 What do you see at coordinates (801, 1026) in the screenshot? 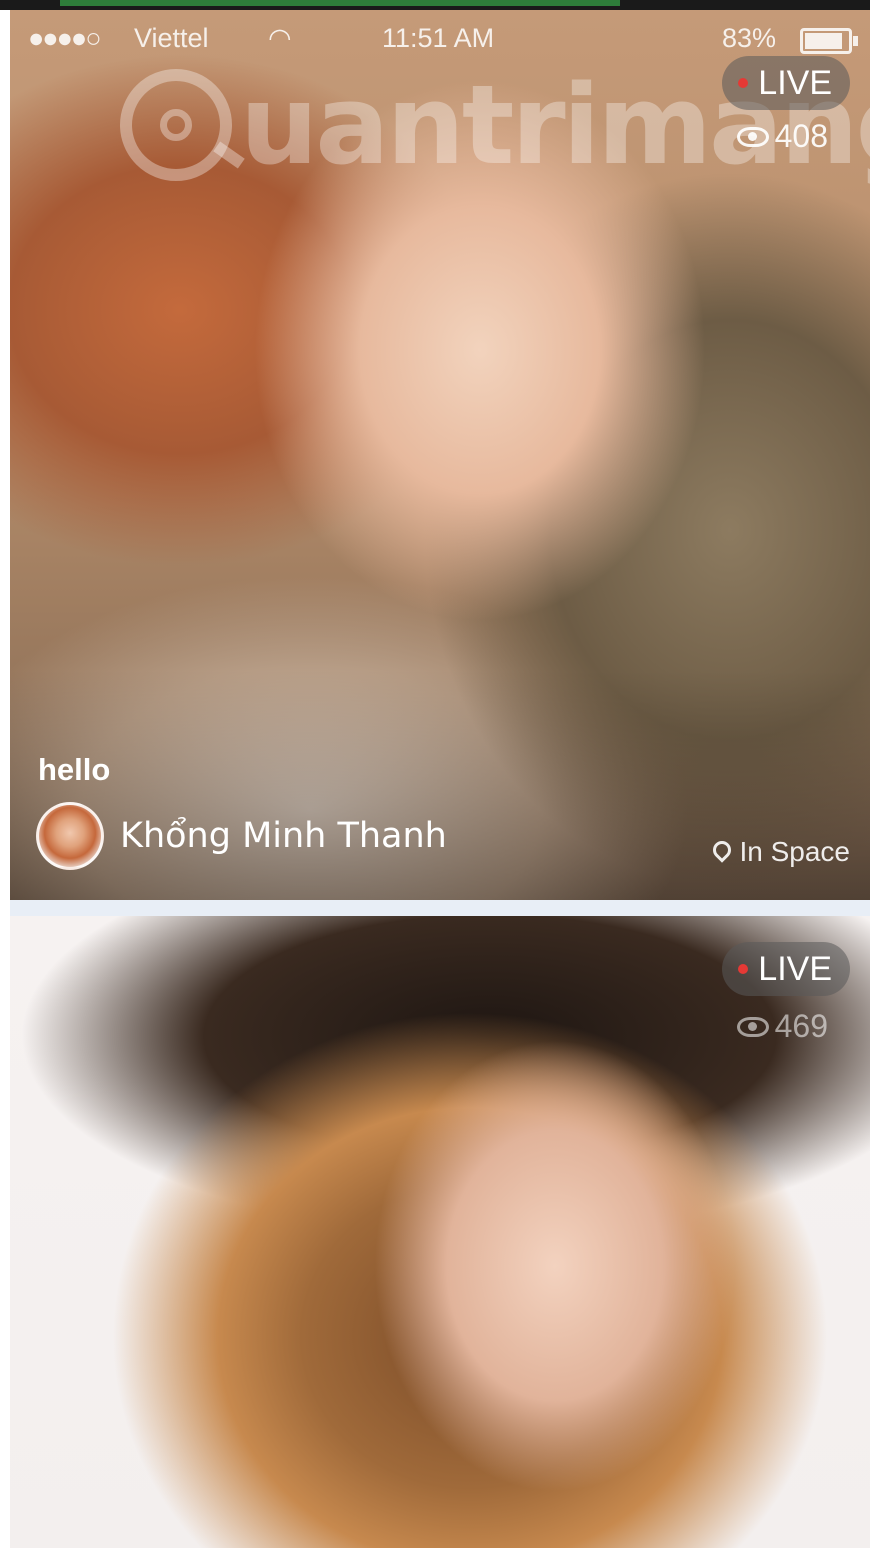
I see `viewer-count-value: 469` at bounding box center [801, 1026].